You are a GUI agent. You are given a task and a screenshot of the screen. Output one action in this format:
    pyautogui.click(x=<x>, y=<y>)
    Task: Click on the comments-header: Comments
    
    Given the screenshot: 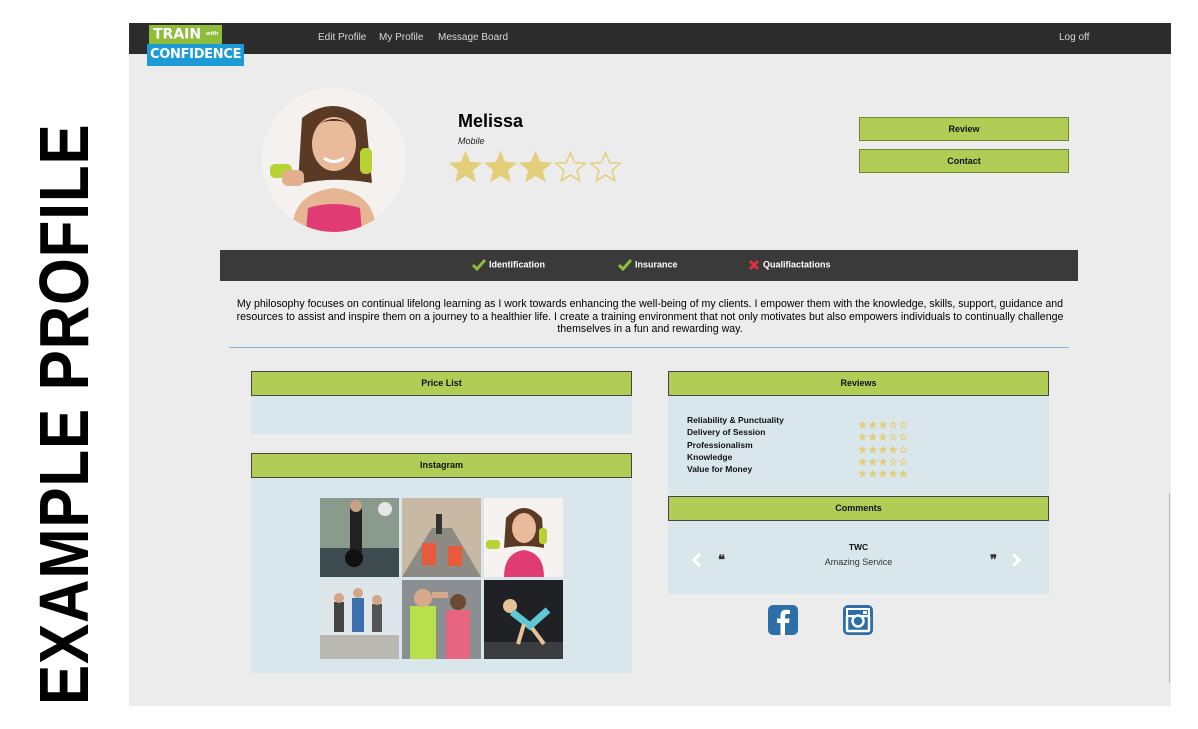 What is the action you would take?
    pyautogui.click(x=858, y=508)
    